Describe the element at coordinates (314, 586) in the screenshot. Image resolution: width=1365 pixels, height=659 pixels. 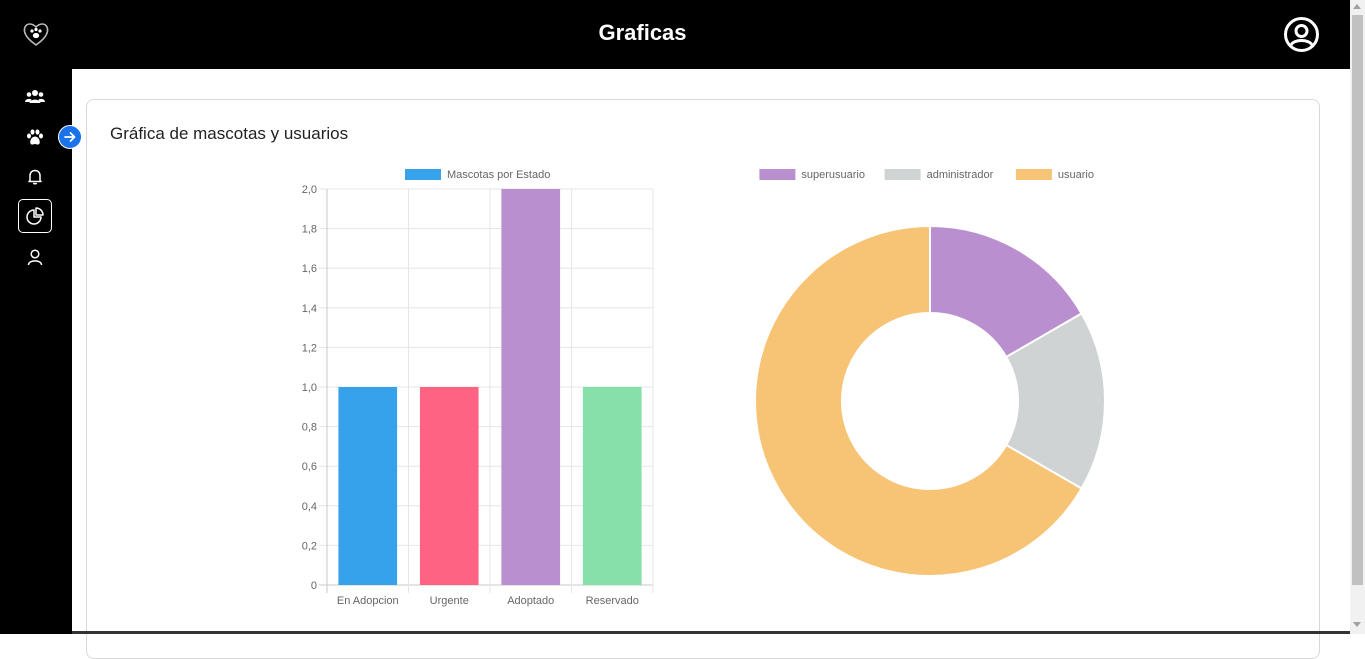
I see `y-tick-label: 0` at that location.